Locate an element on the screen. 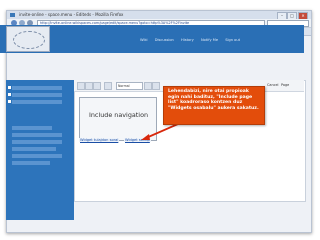  arrow-head is located at coordinates (145, 137).